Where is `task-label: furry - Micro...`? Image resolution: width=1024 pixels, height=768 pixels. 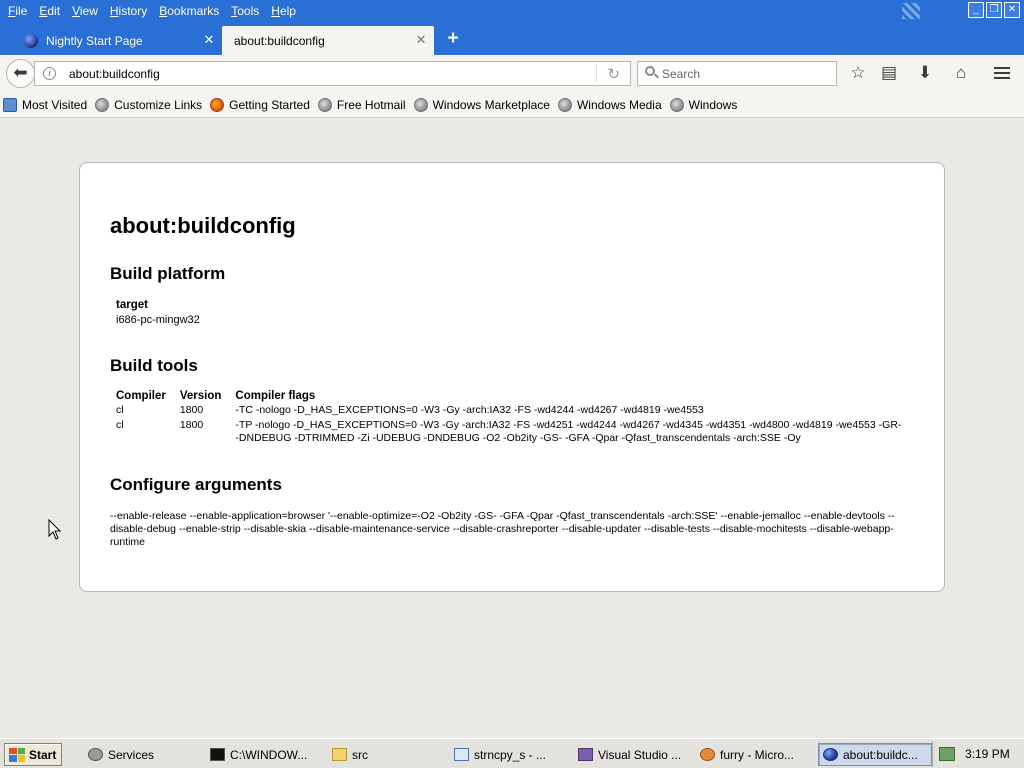 task-label: furry - Micro... is located at coordinates (757, 754).